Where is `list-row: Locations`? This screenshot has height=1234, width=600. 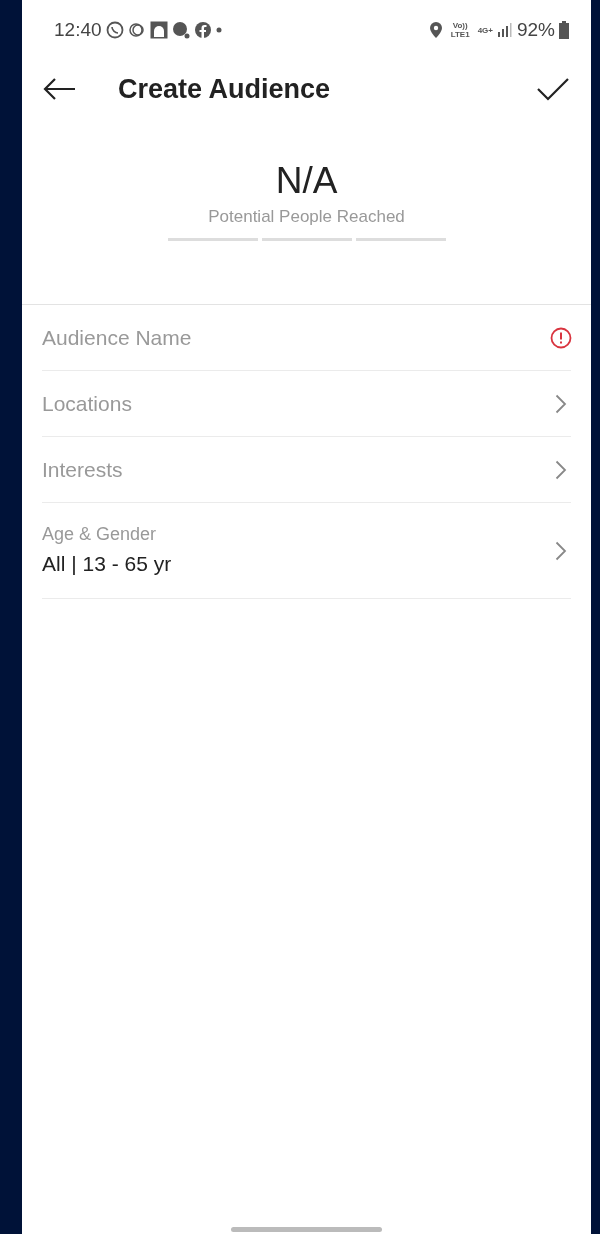
list-row: Locations is located at coordinates (306, 404).